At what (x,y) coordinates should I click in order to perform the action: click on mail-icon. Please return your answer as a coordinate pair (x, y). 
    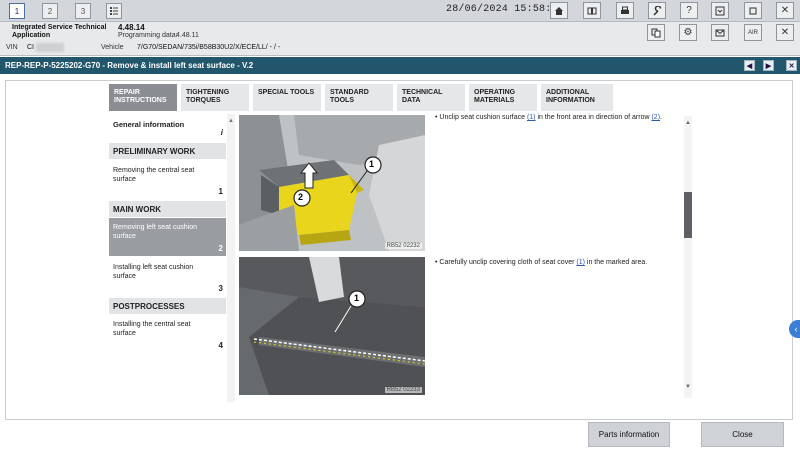
    Looking at the image, I should click on (720, 32).